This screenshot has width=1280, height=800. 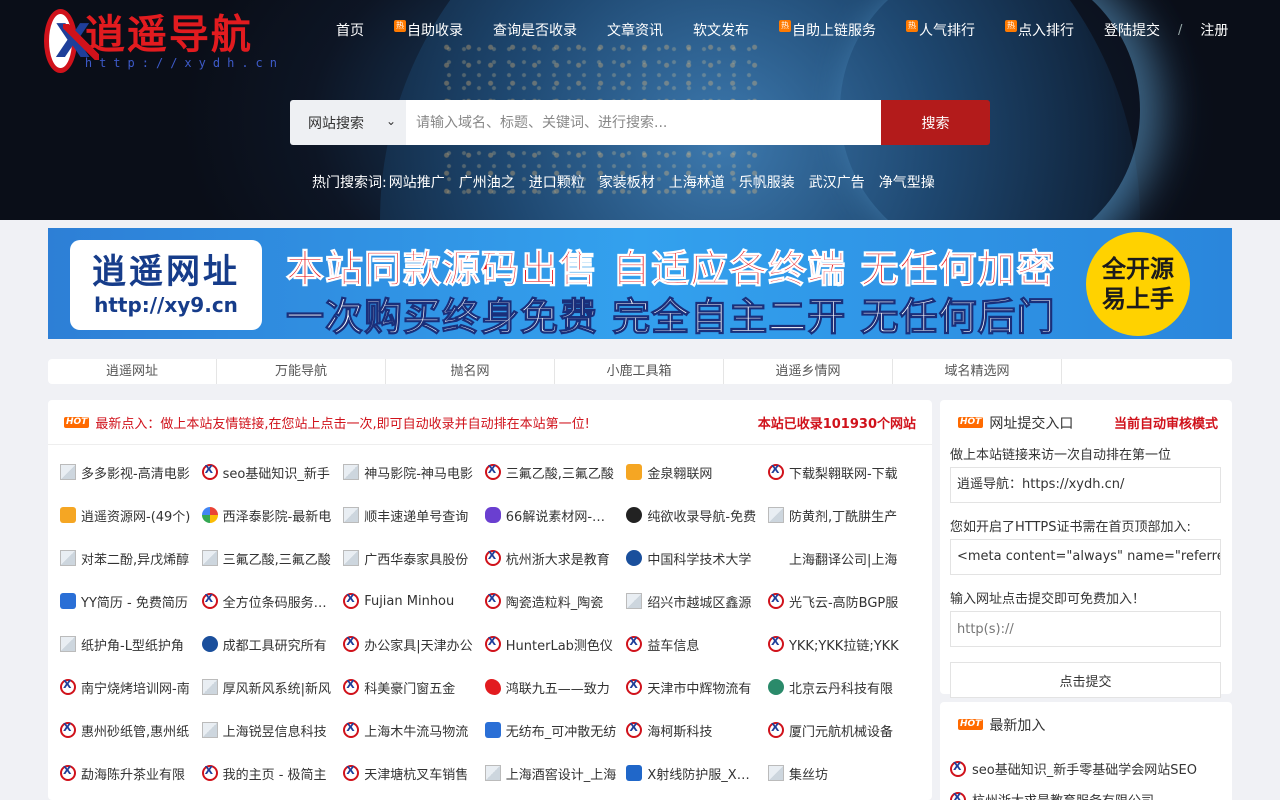 I want to click on site-link: 西泽泰影院-最新电, so click(x=272, y=515).